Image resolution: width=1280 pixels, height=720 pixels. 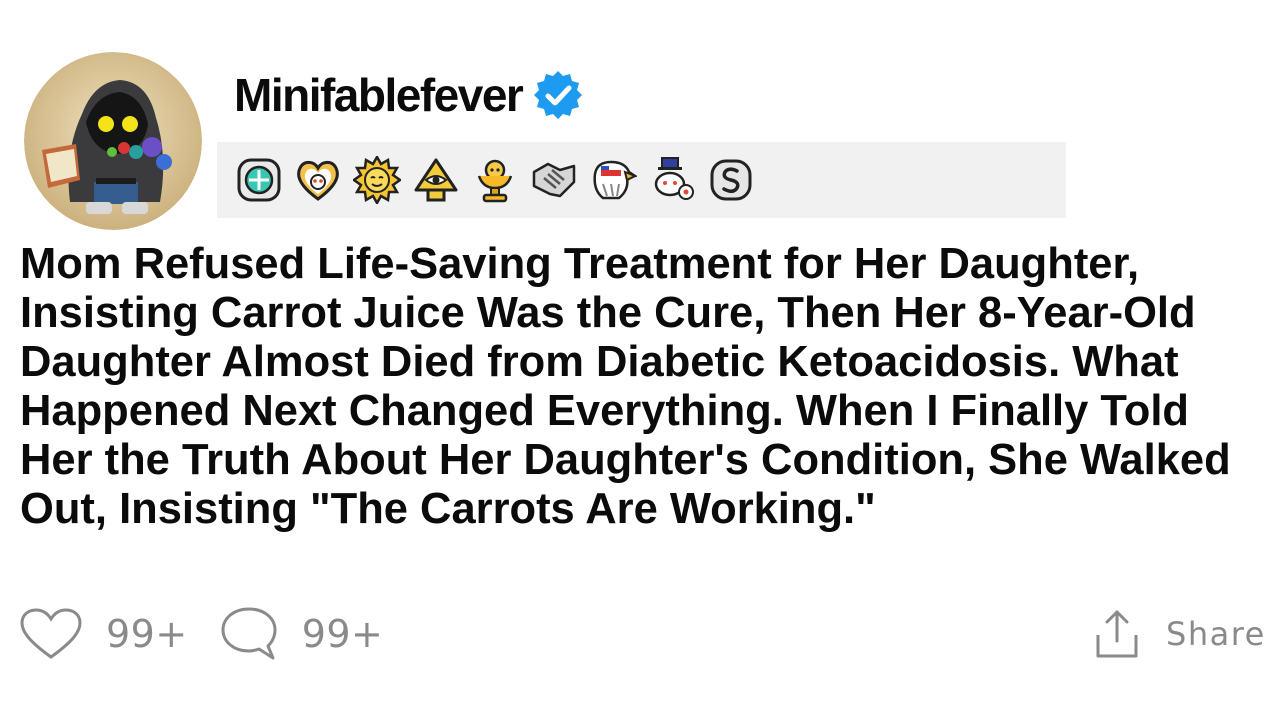 I want to click on verified-badge-icon, so click(x=558, y=95).